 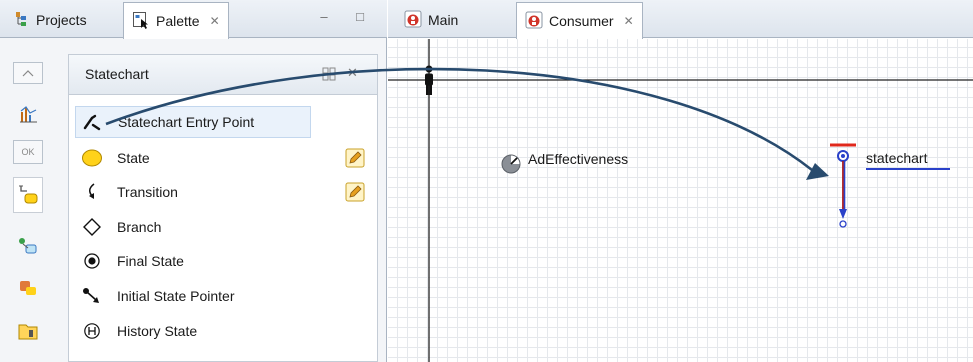 I want to click on analysis-tool, so click(x=28, y=114).